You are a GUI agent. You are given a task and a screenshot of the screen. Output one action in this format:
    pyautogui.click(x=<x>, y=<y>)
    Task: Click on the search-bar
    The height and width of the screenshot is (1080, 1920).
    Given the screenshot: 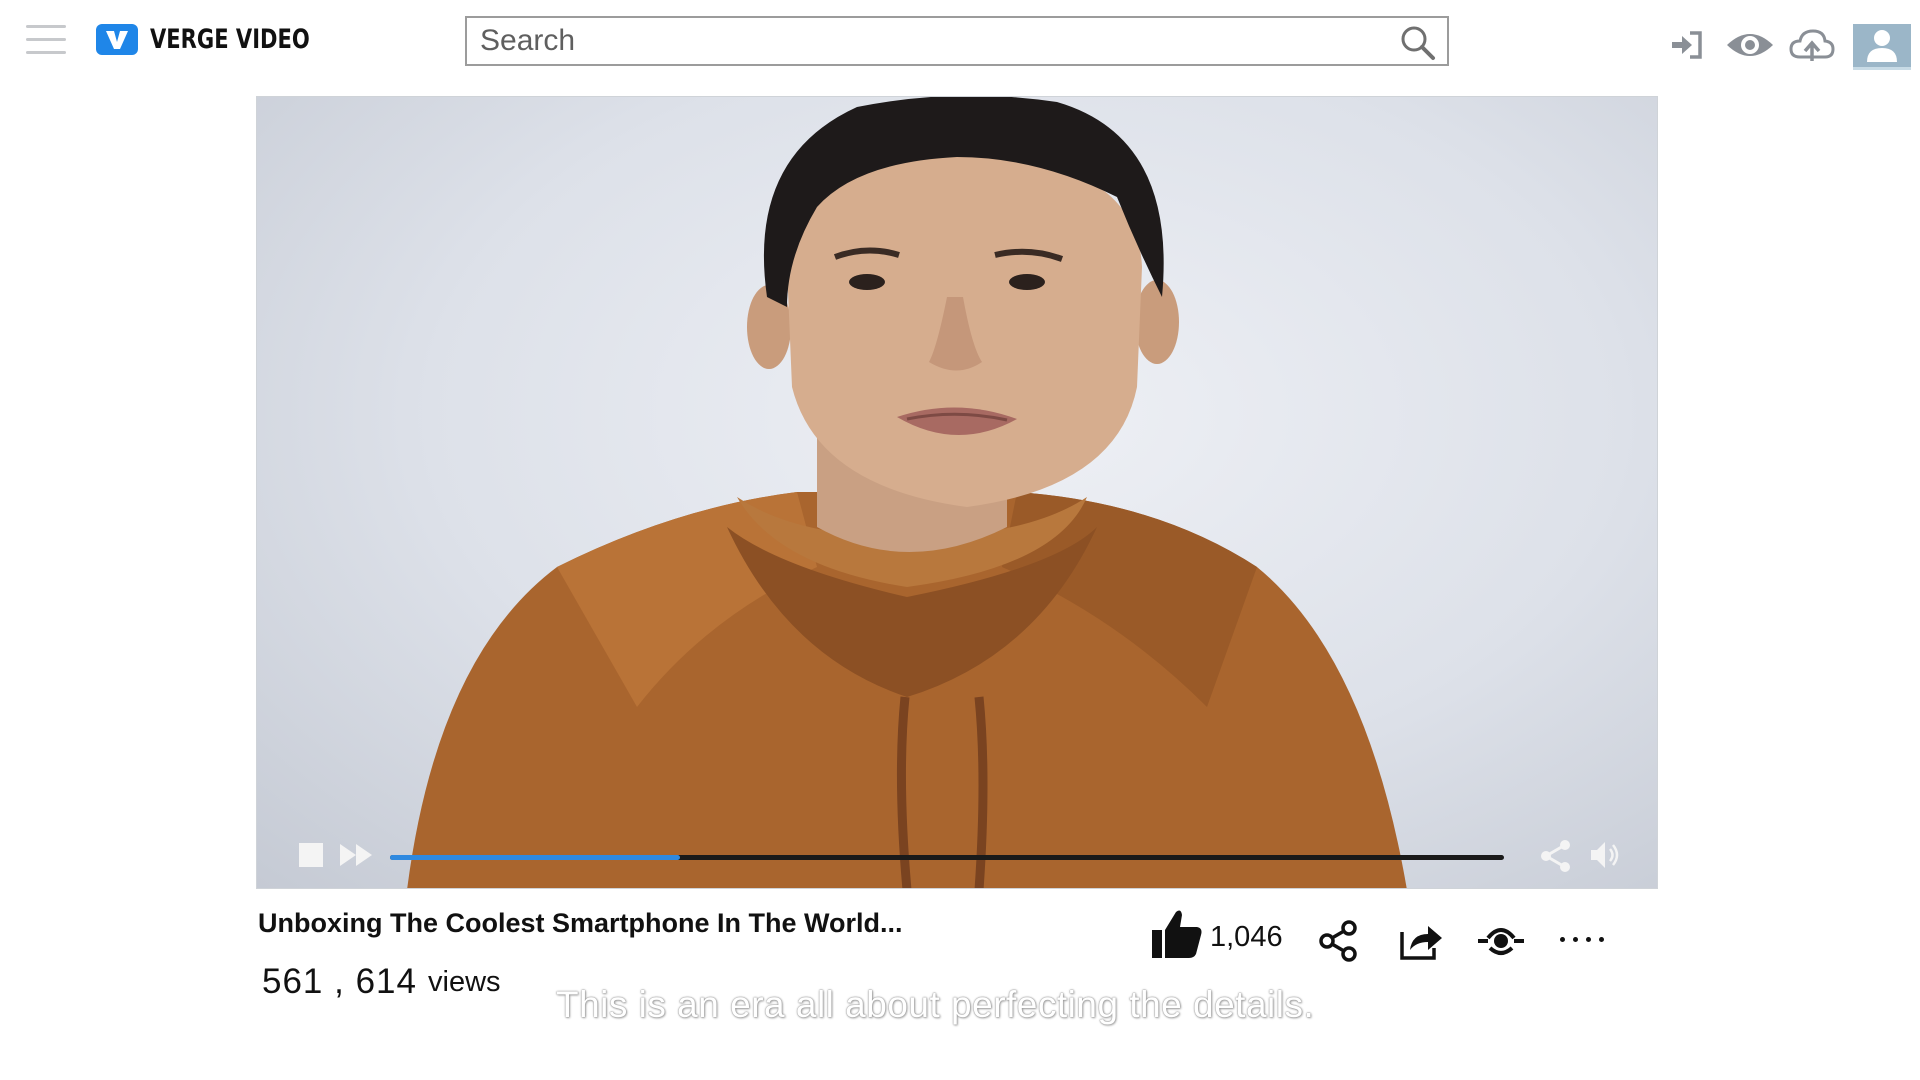 What is the action you would take?
    pyautogui.click(x=957, y=41)
    